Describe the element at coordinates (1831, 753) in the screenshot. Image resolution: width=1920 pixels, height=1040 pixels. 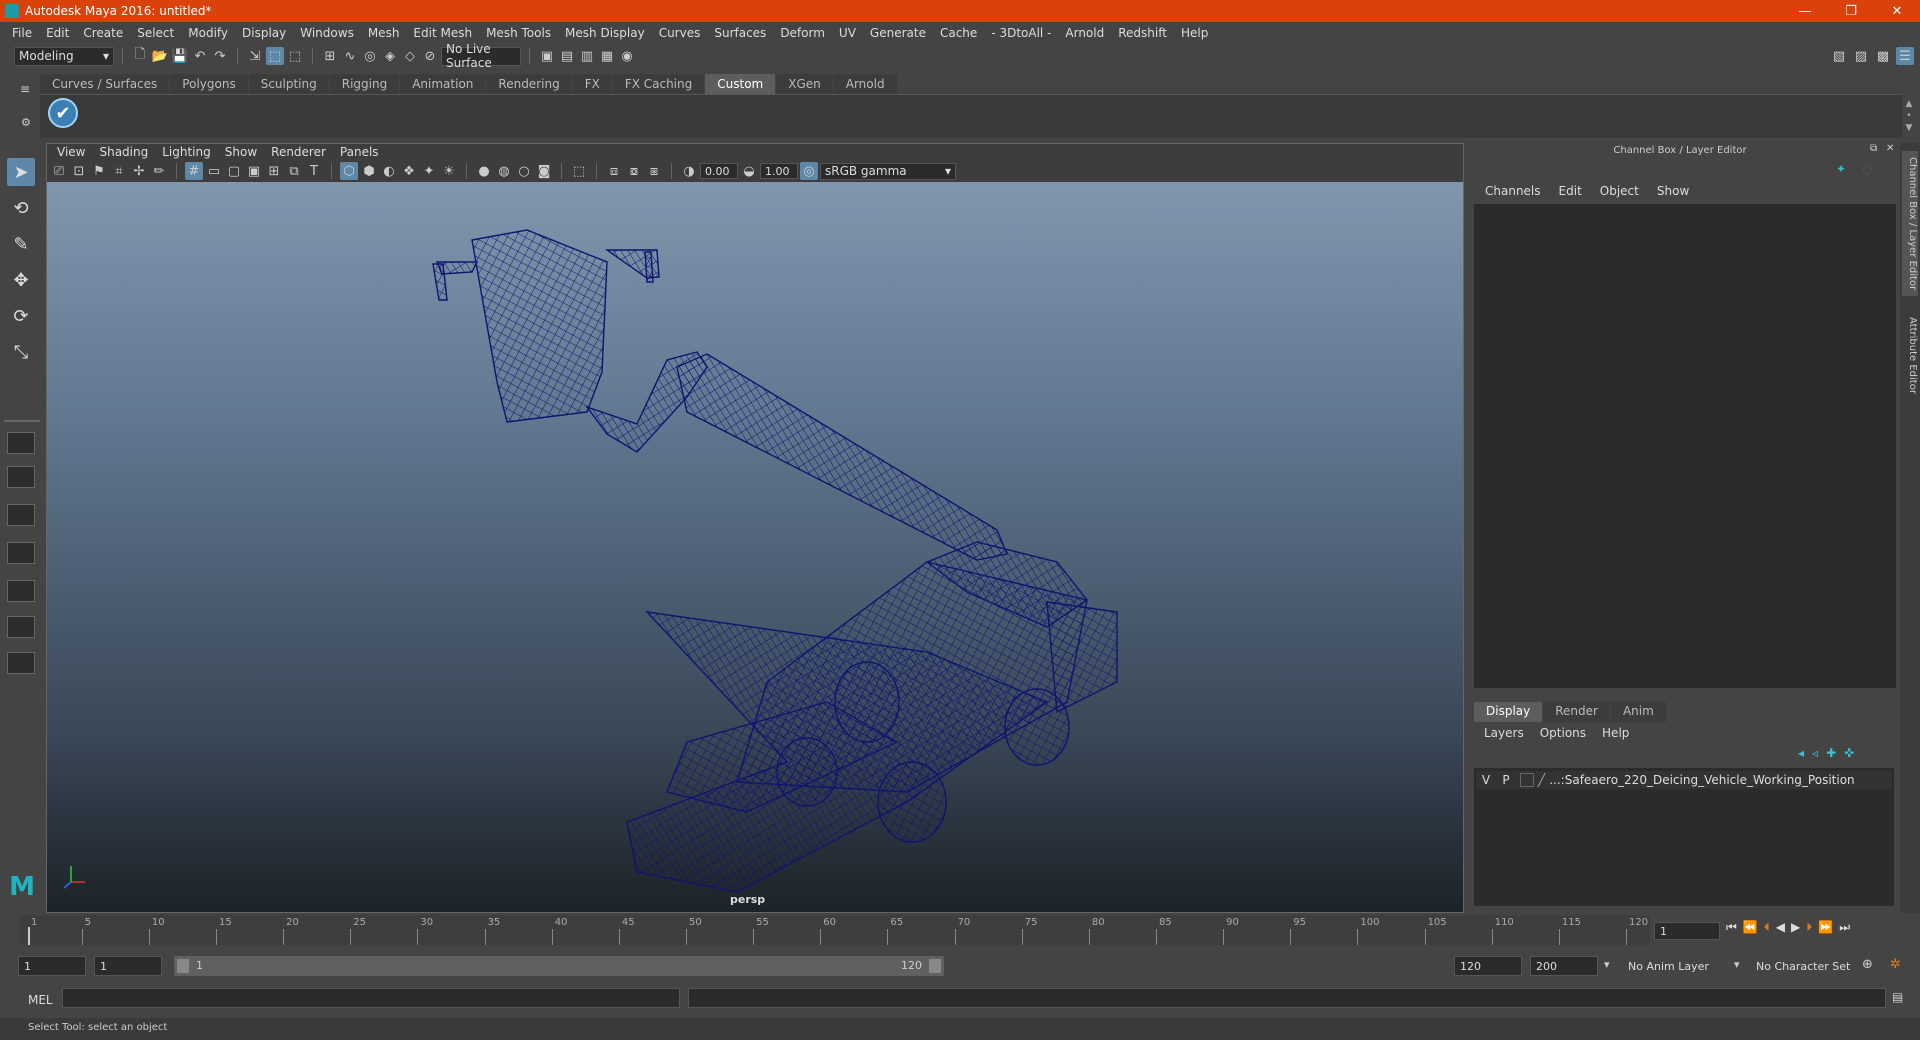
I see `new-empty-layer-icon: ✚` at that location.